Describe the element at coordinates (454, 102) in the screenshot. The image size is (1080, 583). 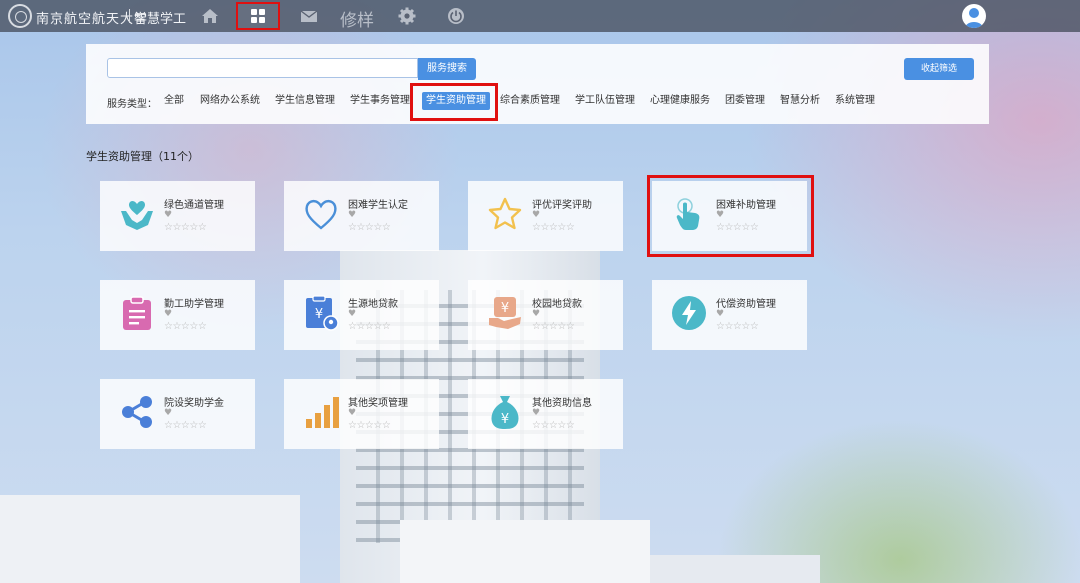
I see `active-category-highlight` at that location.